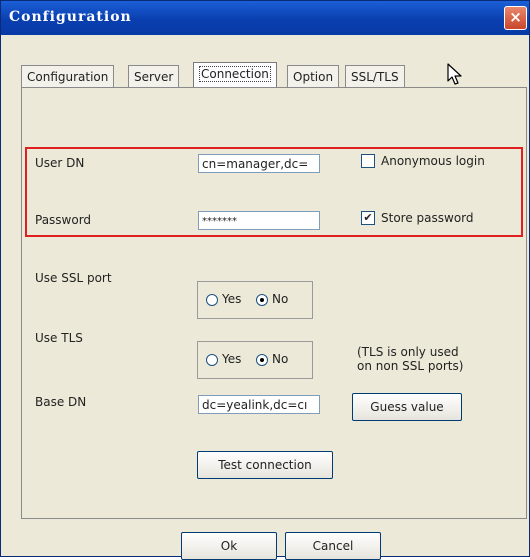 The height and width of the screenshot is (560, 530). I want to click on ssl-port-radio-group: Yes No, so click(255, 300).